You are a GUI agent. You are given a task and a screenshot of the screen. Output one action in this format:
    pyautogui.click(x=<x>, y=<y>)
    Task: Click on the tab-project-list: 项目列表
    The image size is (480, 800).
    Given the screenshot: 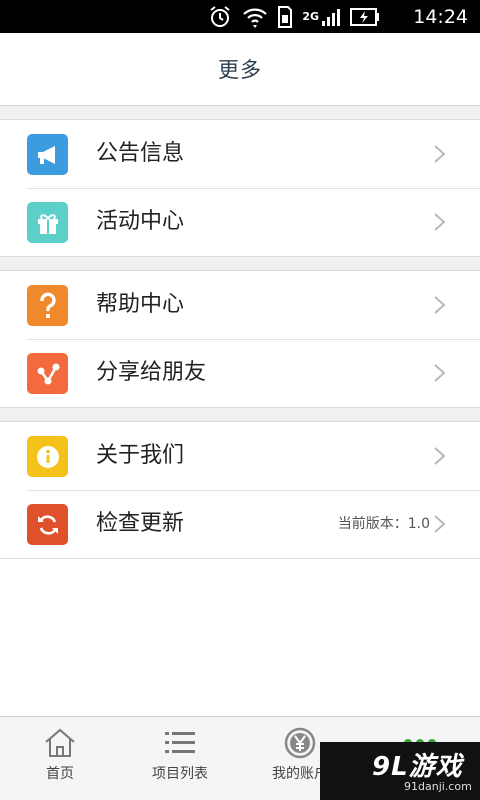 What is the action you would take?
    pyautogui.click(x=180, y=758)
    